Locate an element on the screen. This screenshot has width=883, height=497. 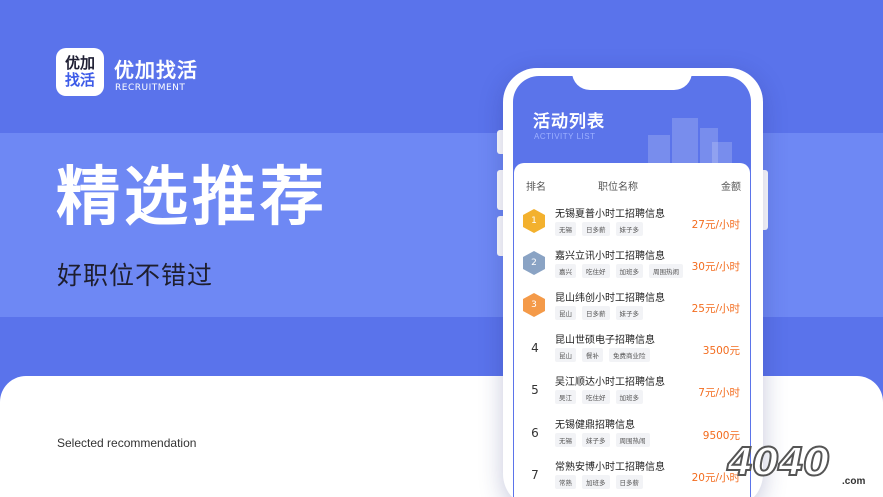
rank-number: 6 is located at coordinates (535, 433).